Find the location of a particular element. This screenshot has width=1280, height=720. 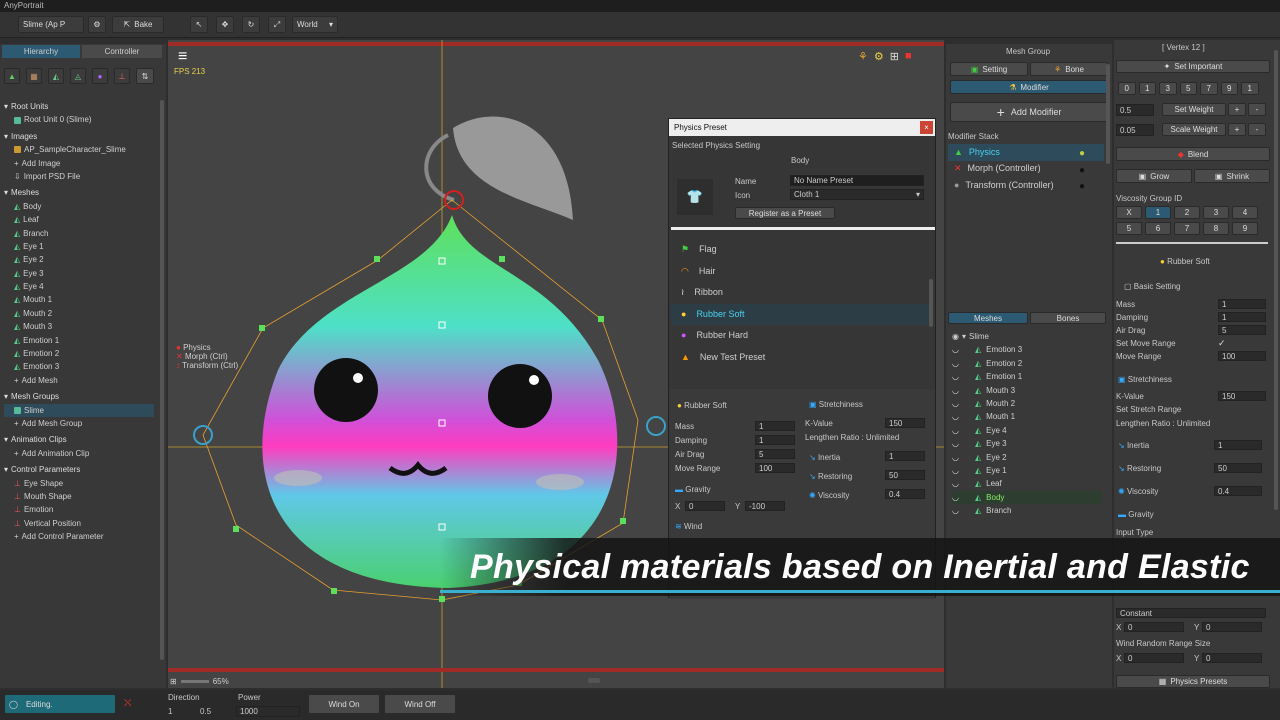

add-modifier-button: + Add Modifier is located at coordinates (1029, 112).